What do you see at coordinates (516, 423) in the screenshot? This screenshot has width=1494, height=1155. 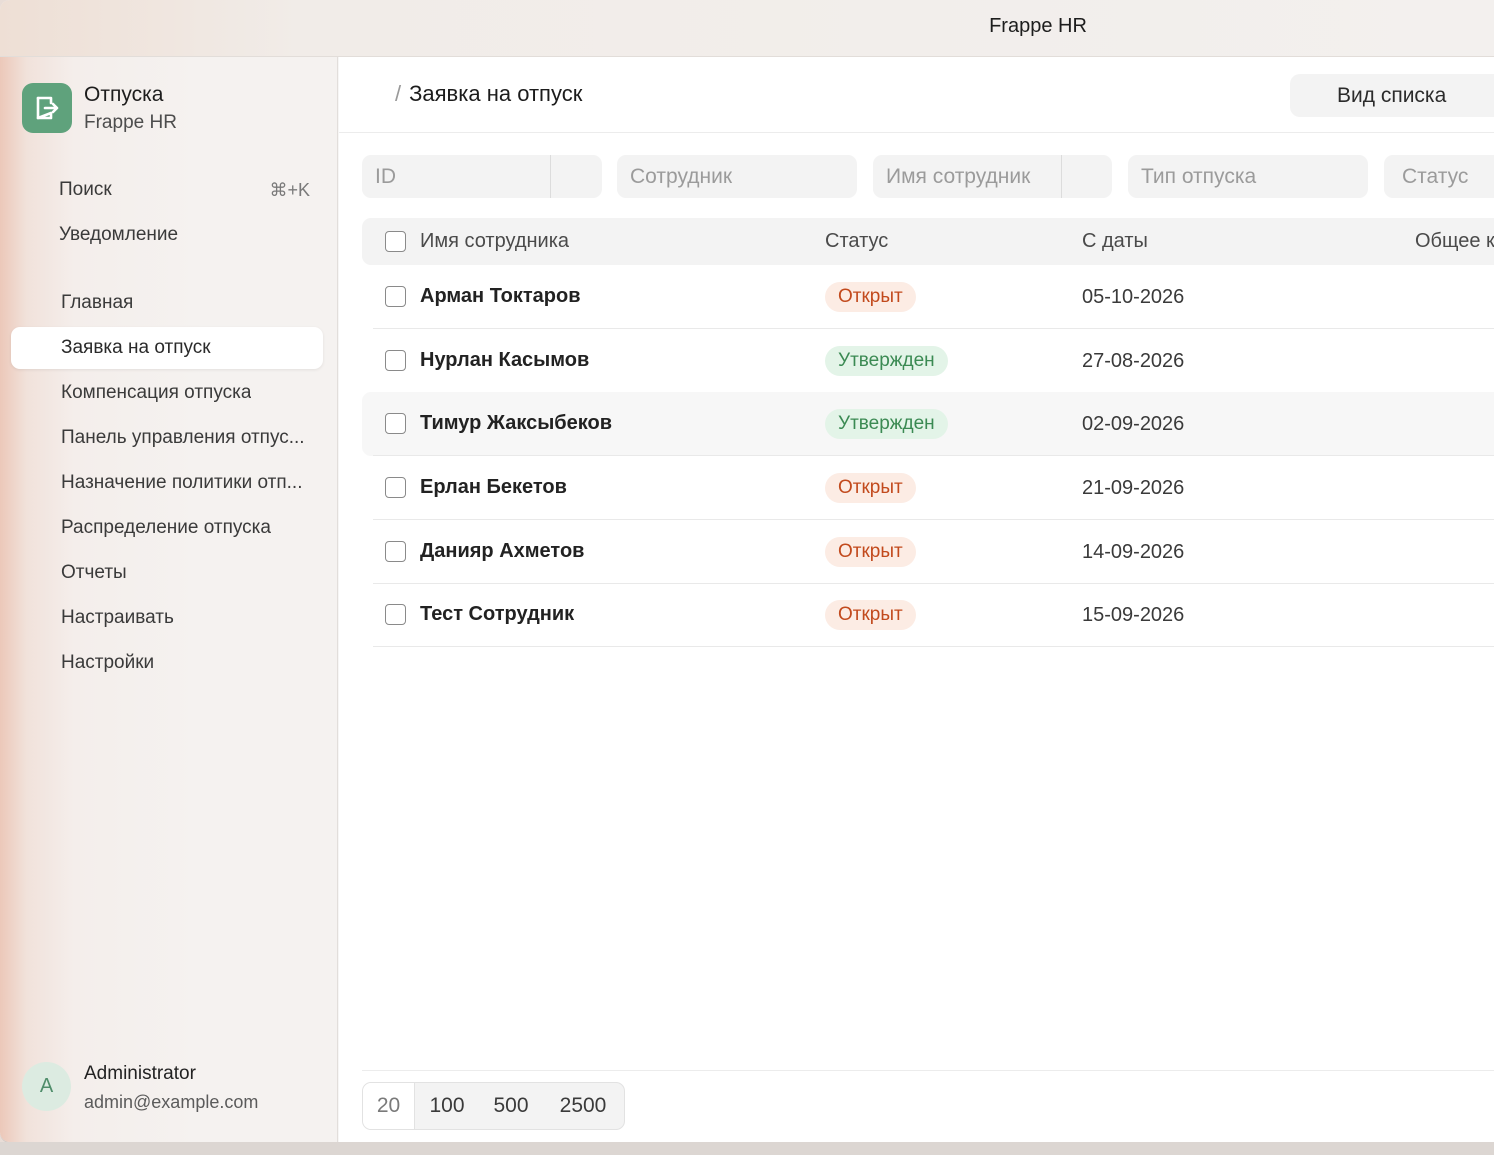 I see `employee-name: Тимур Жаксыбеков` at bounding box center [516, 423].